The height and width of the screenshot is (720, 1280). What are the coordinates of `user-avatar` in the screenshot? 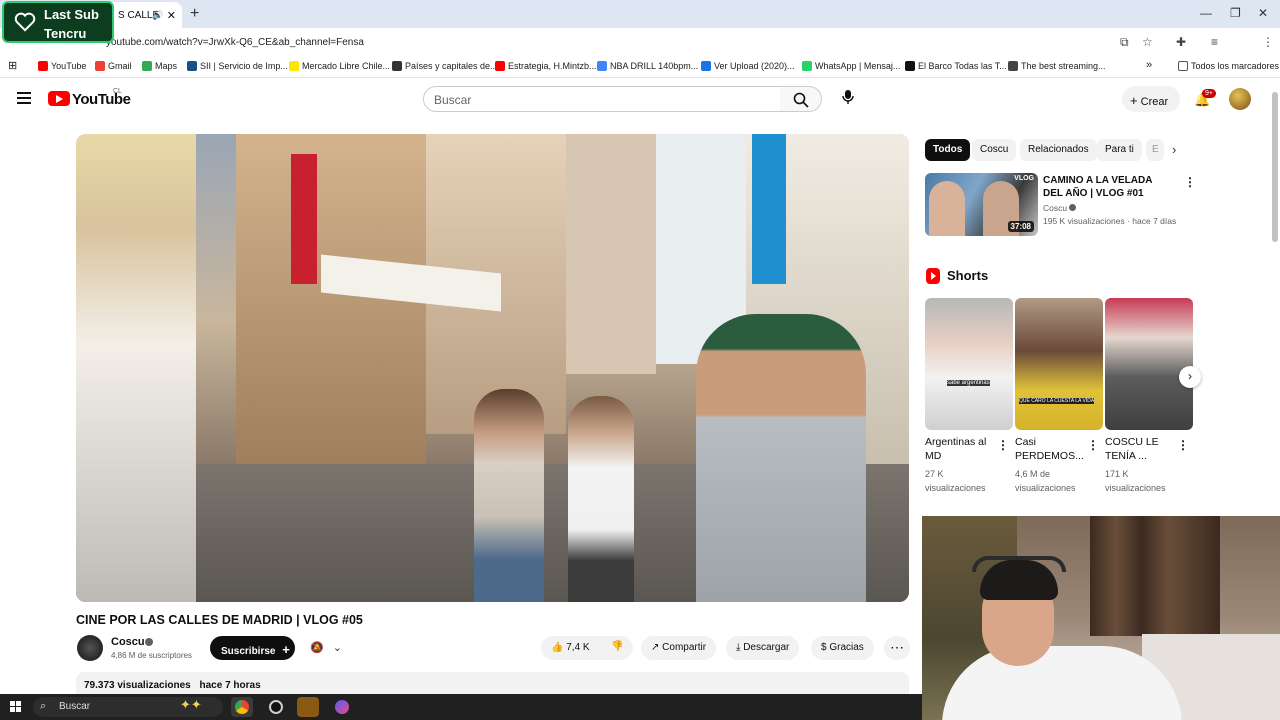 It's located at (1240, 99).